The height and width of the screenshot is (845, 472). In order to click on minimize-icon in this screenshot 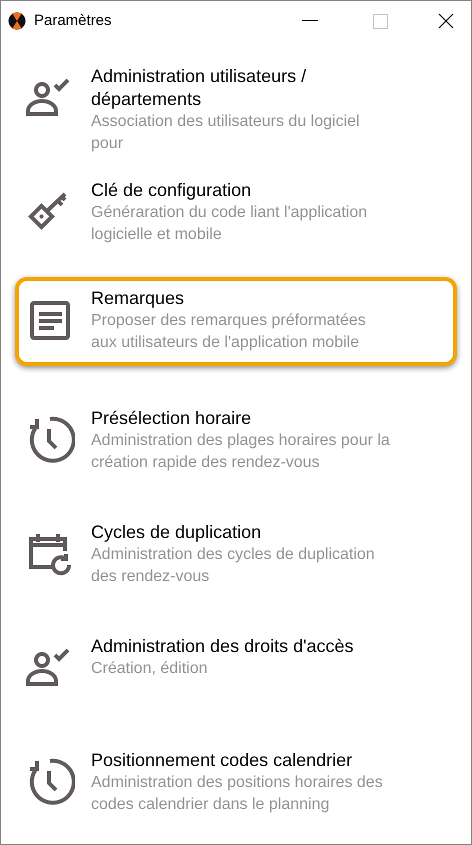, I will do `click(310, 21)`.